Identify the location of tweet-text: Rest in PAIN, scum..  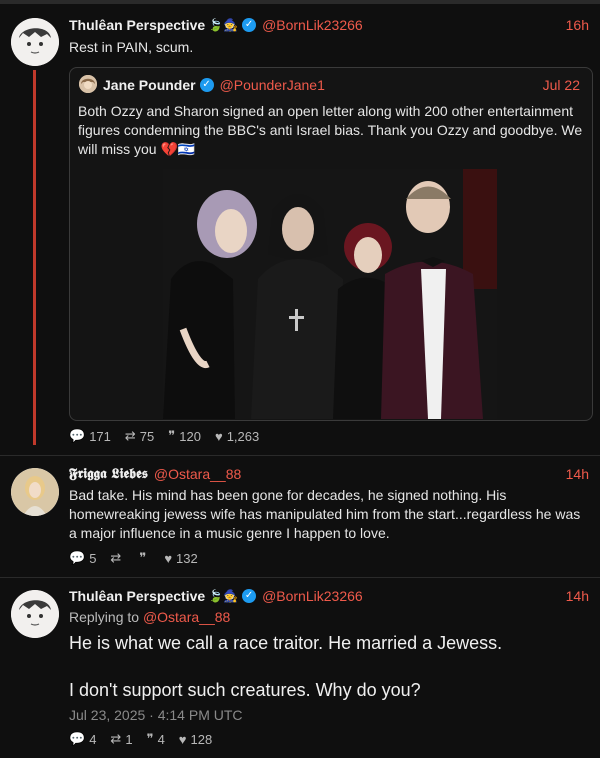
(131, 47).